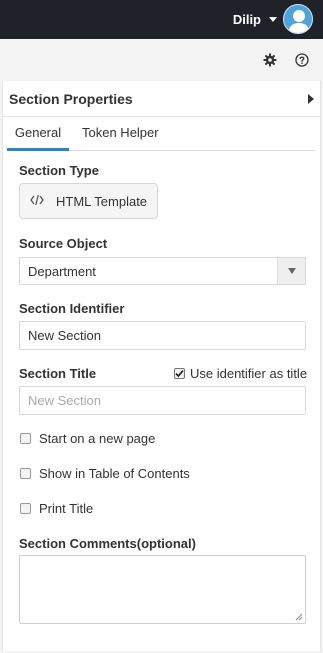 This screenshot has height=653, width=323. I want to click on username: Dilip, so click(246, 19).